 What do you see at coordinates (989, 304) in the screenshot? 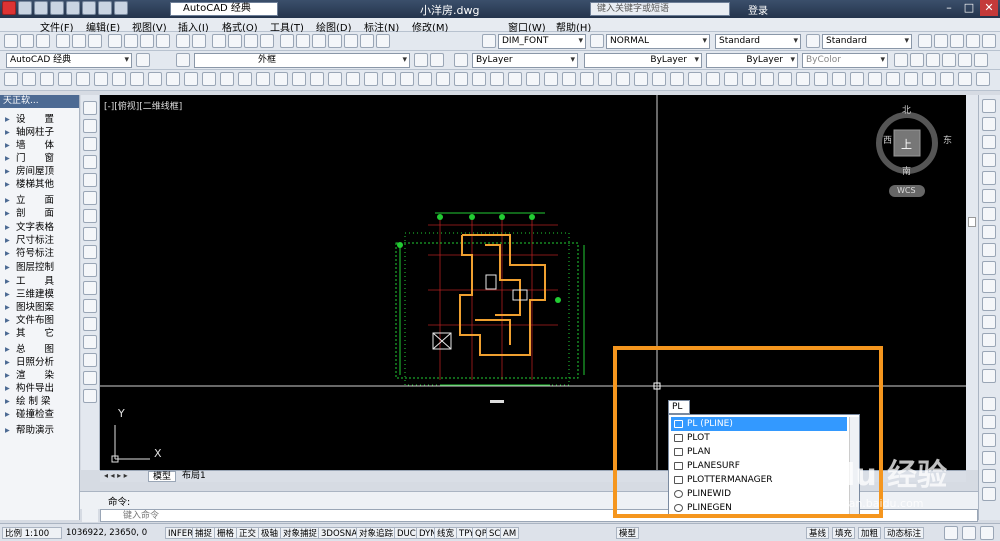
I see `break-icon` at bounding box center [989, 304].